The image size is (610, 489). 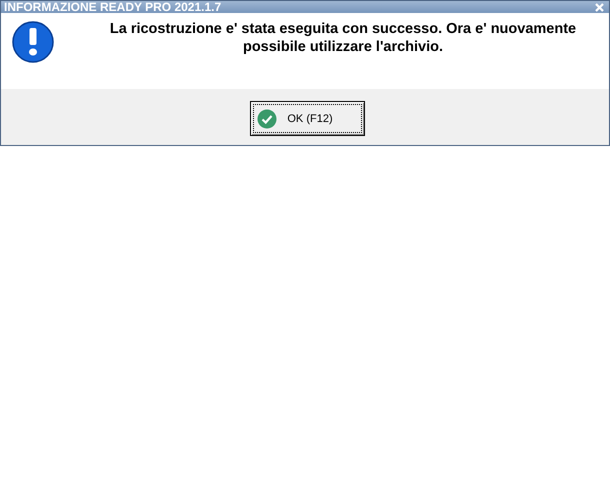 What do you see at coordinates (33, 42) in the screenshot?
I see `exclamation-icon` at bounding box center [33, 42].